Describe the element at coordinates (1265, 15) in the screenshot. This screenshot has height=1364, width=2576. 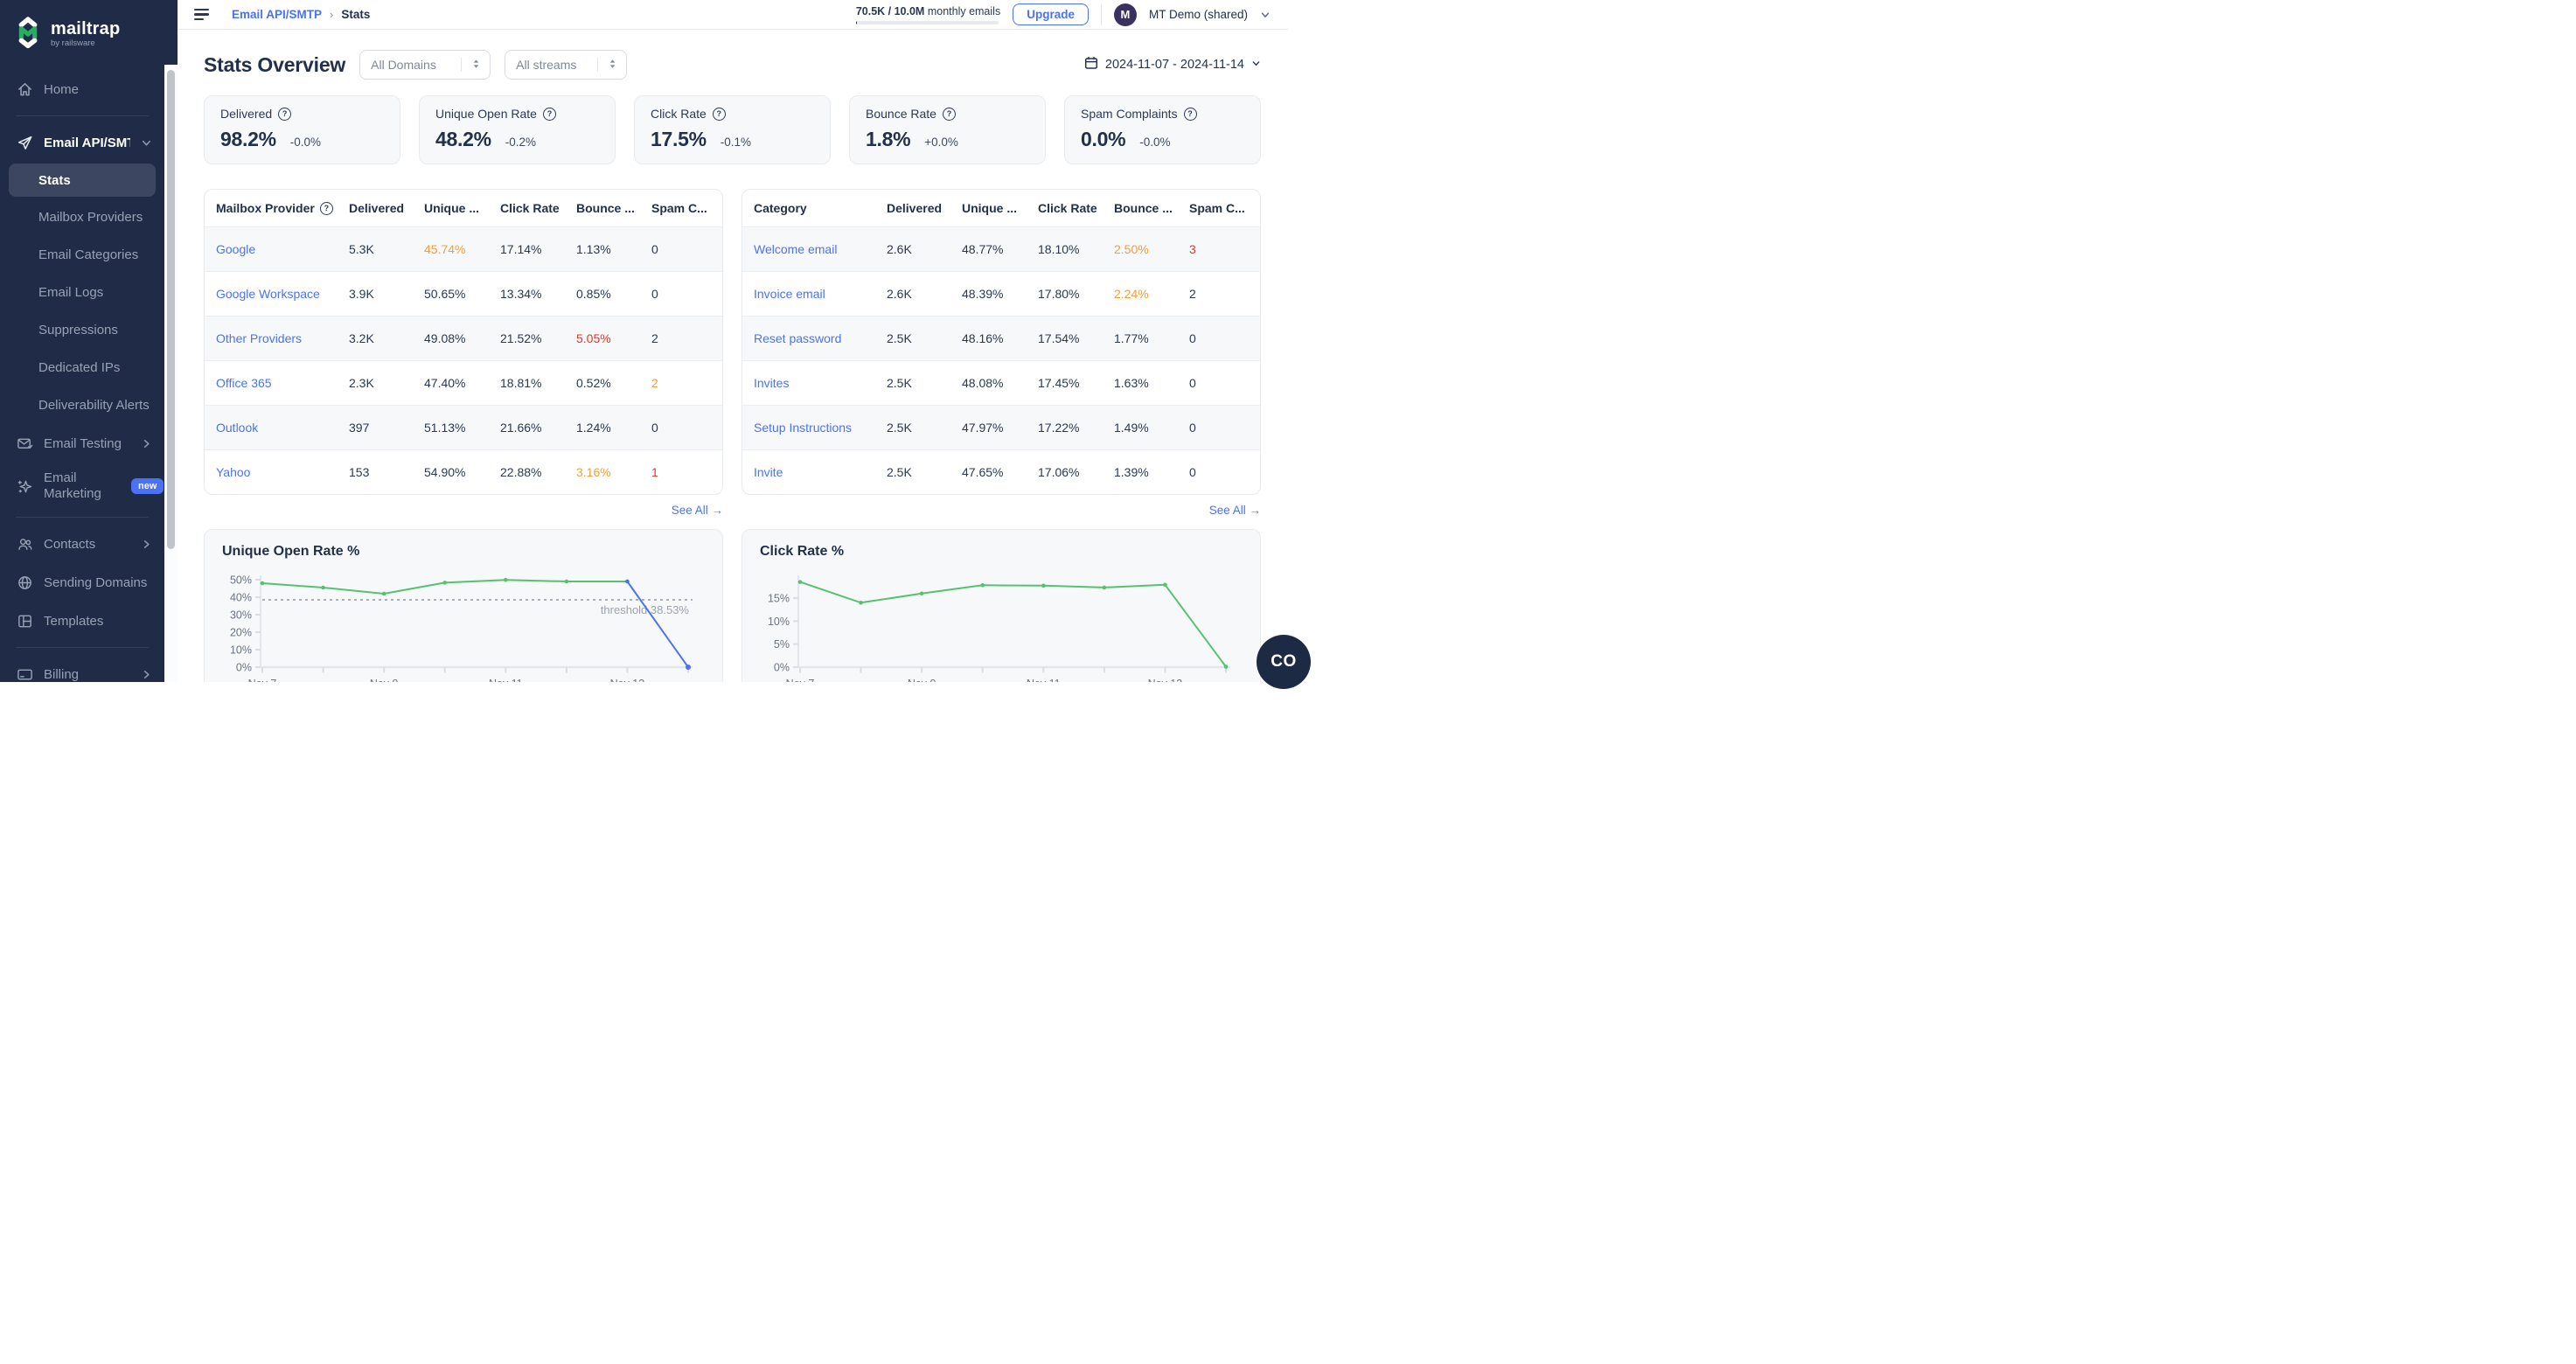
I see `account-chevron-down-icon` at that location.